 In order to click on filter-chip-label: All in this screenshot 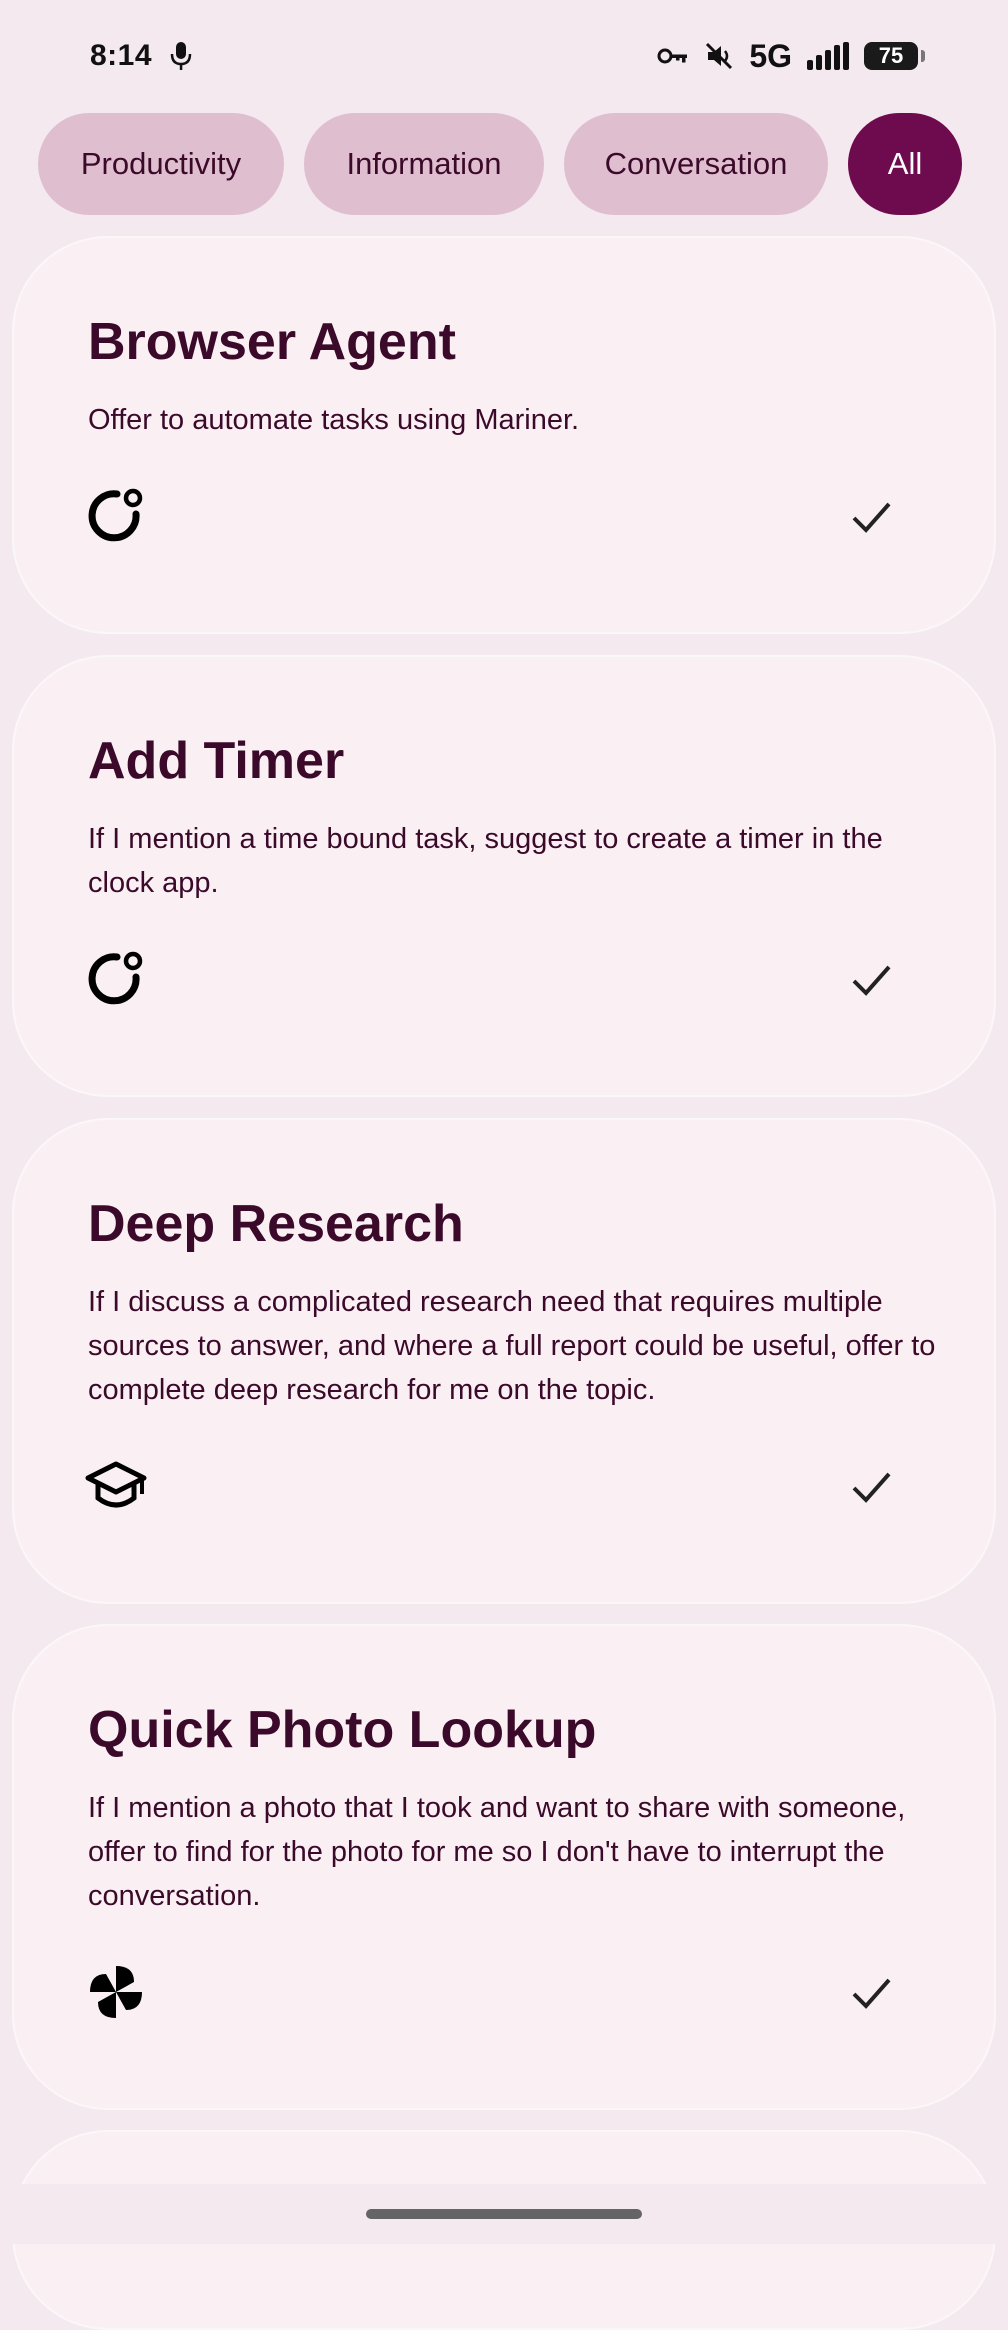, I will do `click(905, 163)`.